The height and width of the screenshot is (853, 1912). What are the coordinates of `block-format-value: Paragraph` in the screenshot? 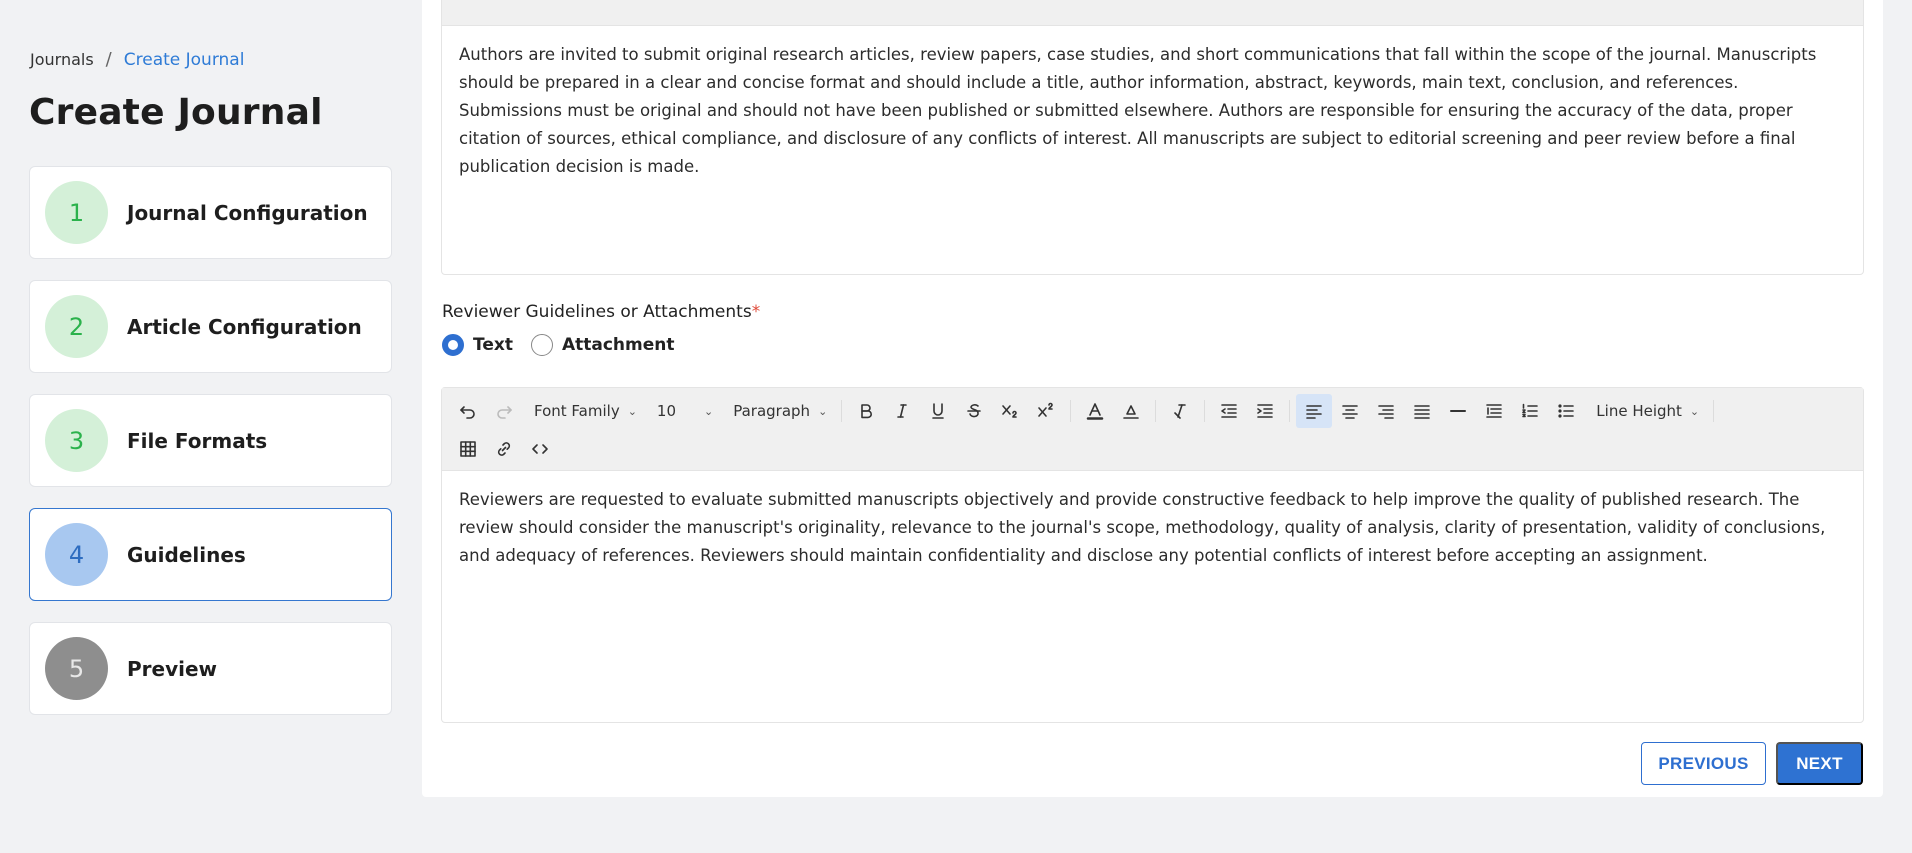 It's located at (772, 411).